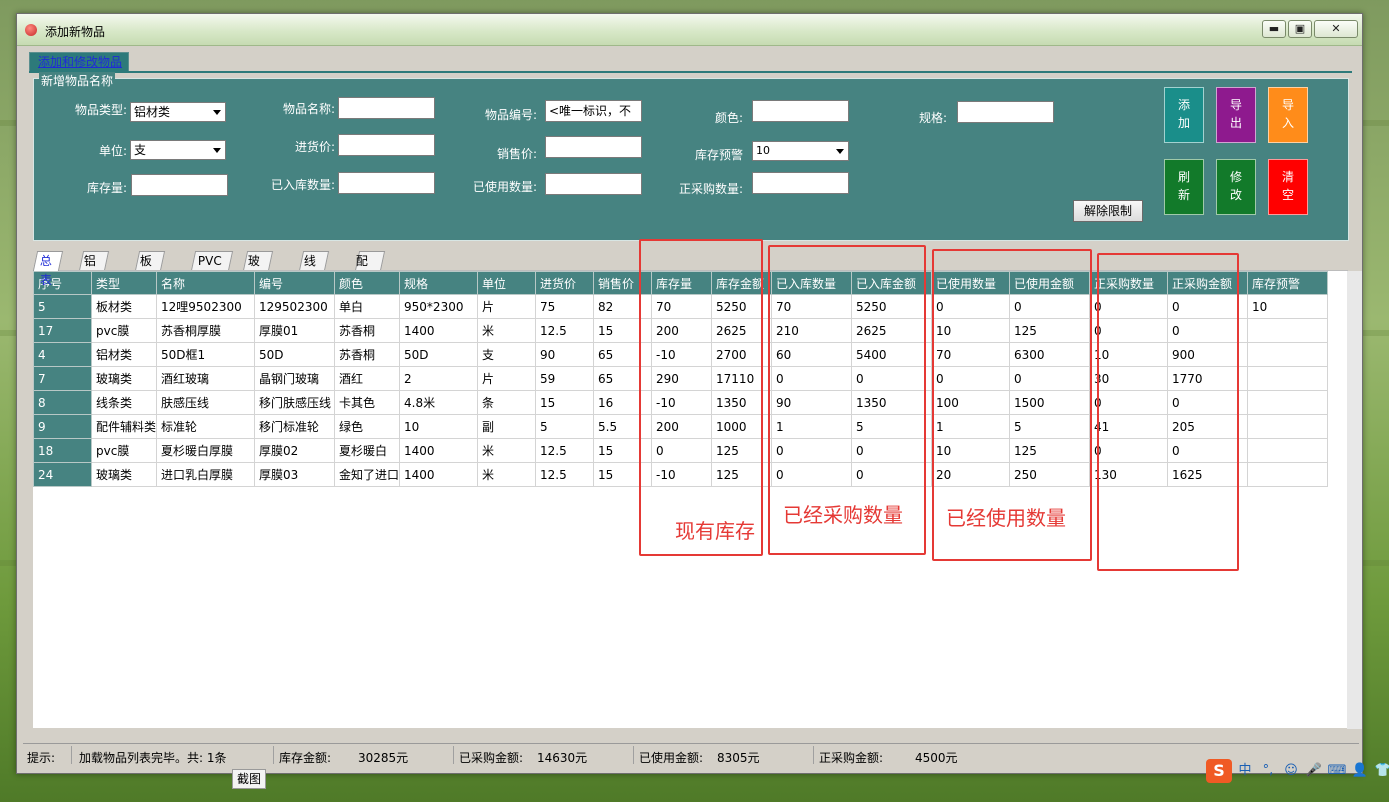  Describe the element at coordinates (211, 269) in the screenshot. I see `tab-pvc: PVC膜` at that location.